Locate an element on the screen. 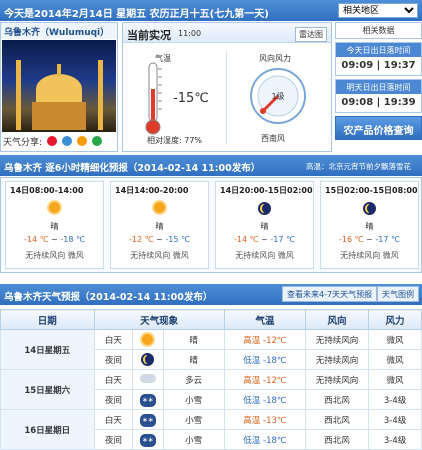 The height and width of the screenshot is (450, 422). tomorrow-sun-label: 明天日出日落时间 is located at coordinates (378, 87).